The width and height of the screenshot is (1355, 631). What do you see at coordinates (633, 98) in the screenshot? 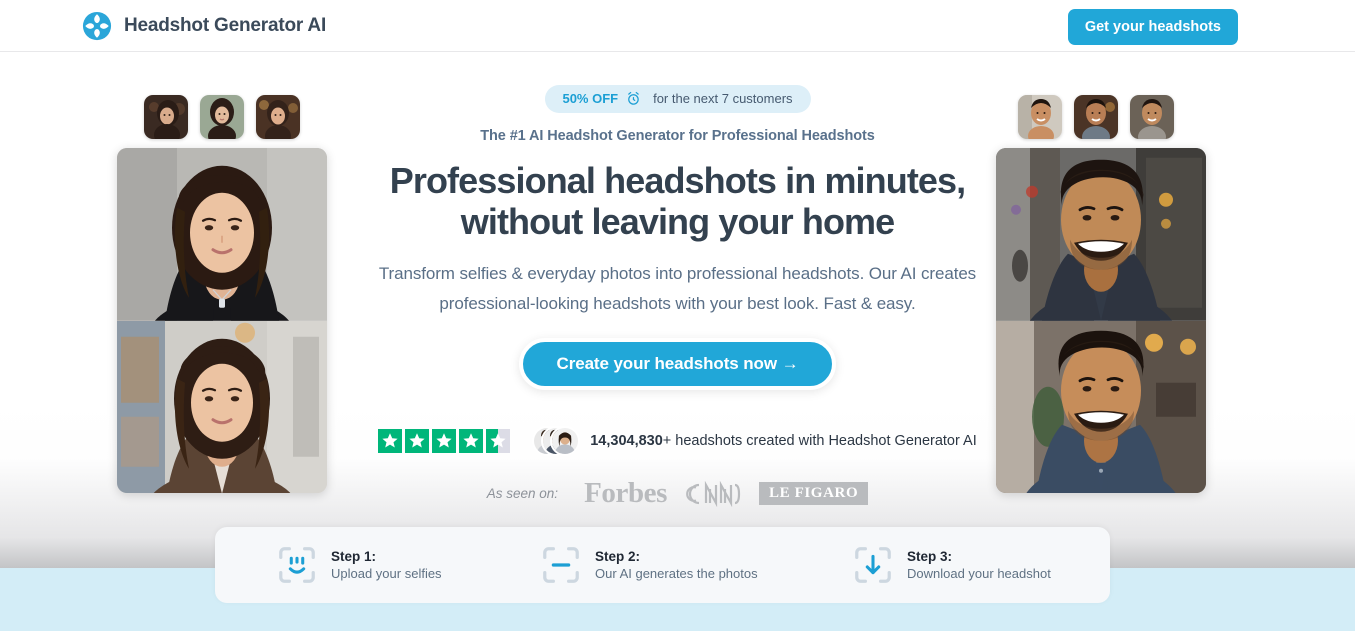
I see `alarm-clock-icon` at bounding box center [633, 98].